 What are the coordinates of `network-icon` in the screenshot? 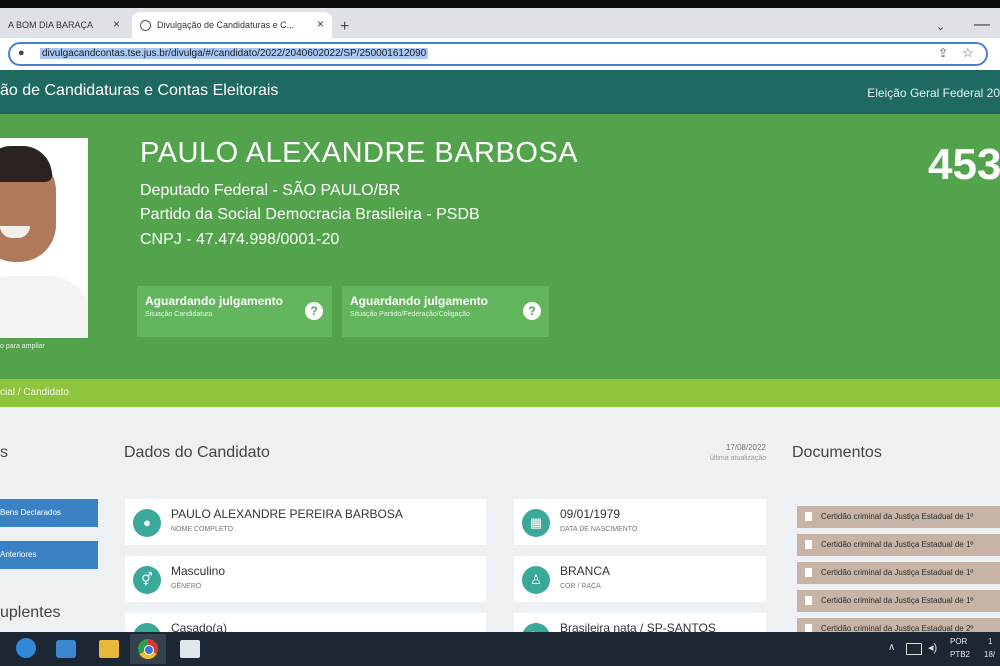 It's located at (914, 649).